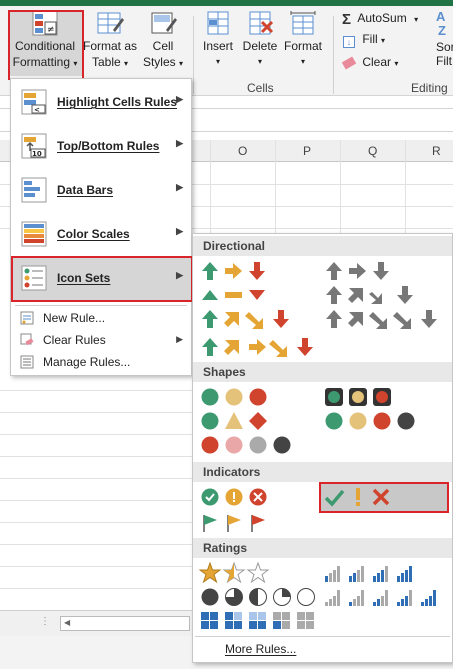  I want to click on icon-sets-highlight, so click(102, 279).